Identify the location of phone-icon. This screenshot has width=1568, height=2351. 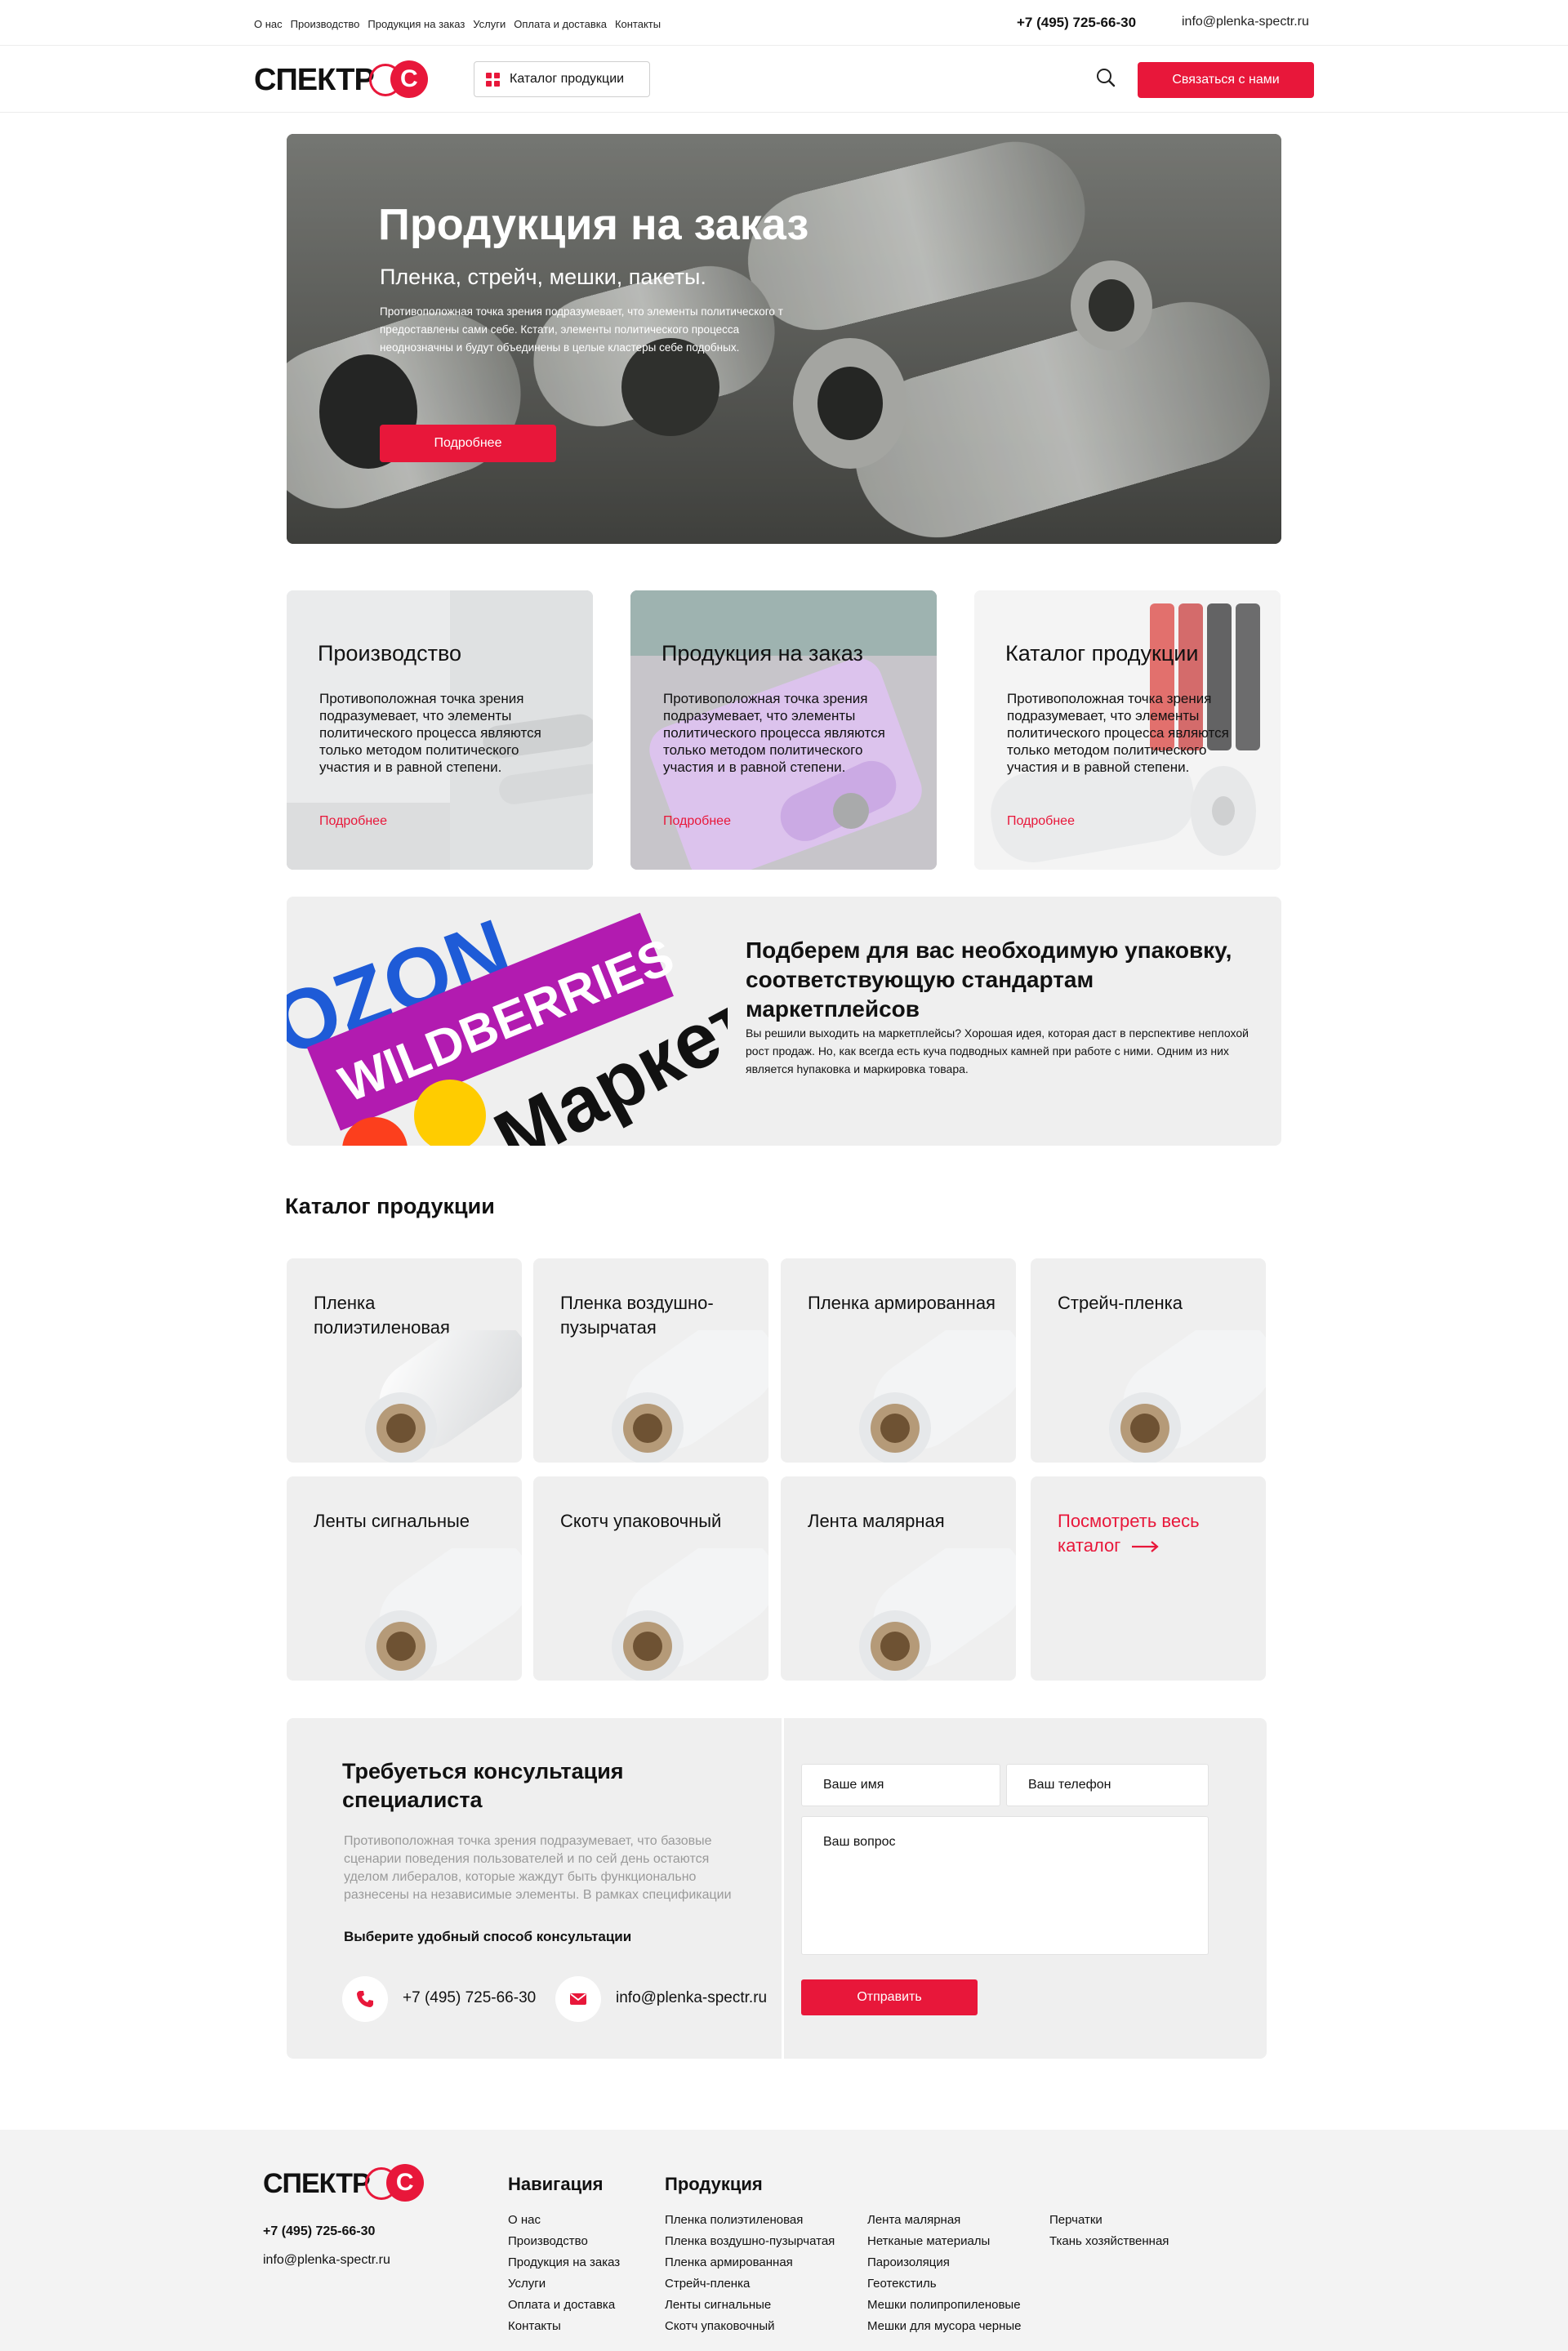
(365, 1999).